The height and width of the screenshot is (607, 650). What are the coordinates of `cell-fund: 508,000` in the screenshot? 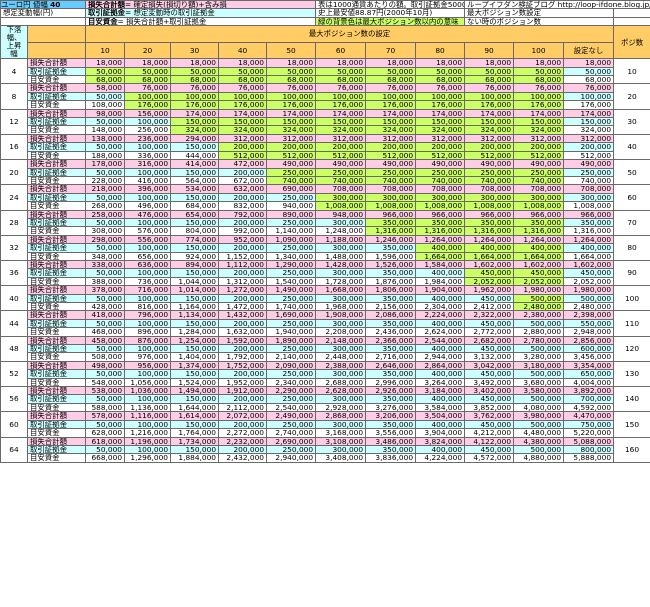 It's located at (105, 357).